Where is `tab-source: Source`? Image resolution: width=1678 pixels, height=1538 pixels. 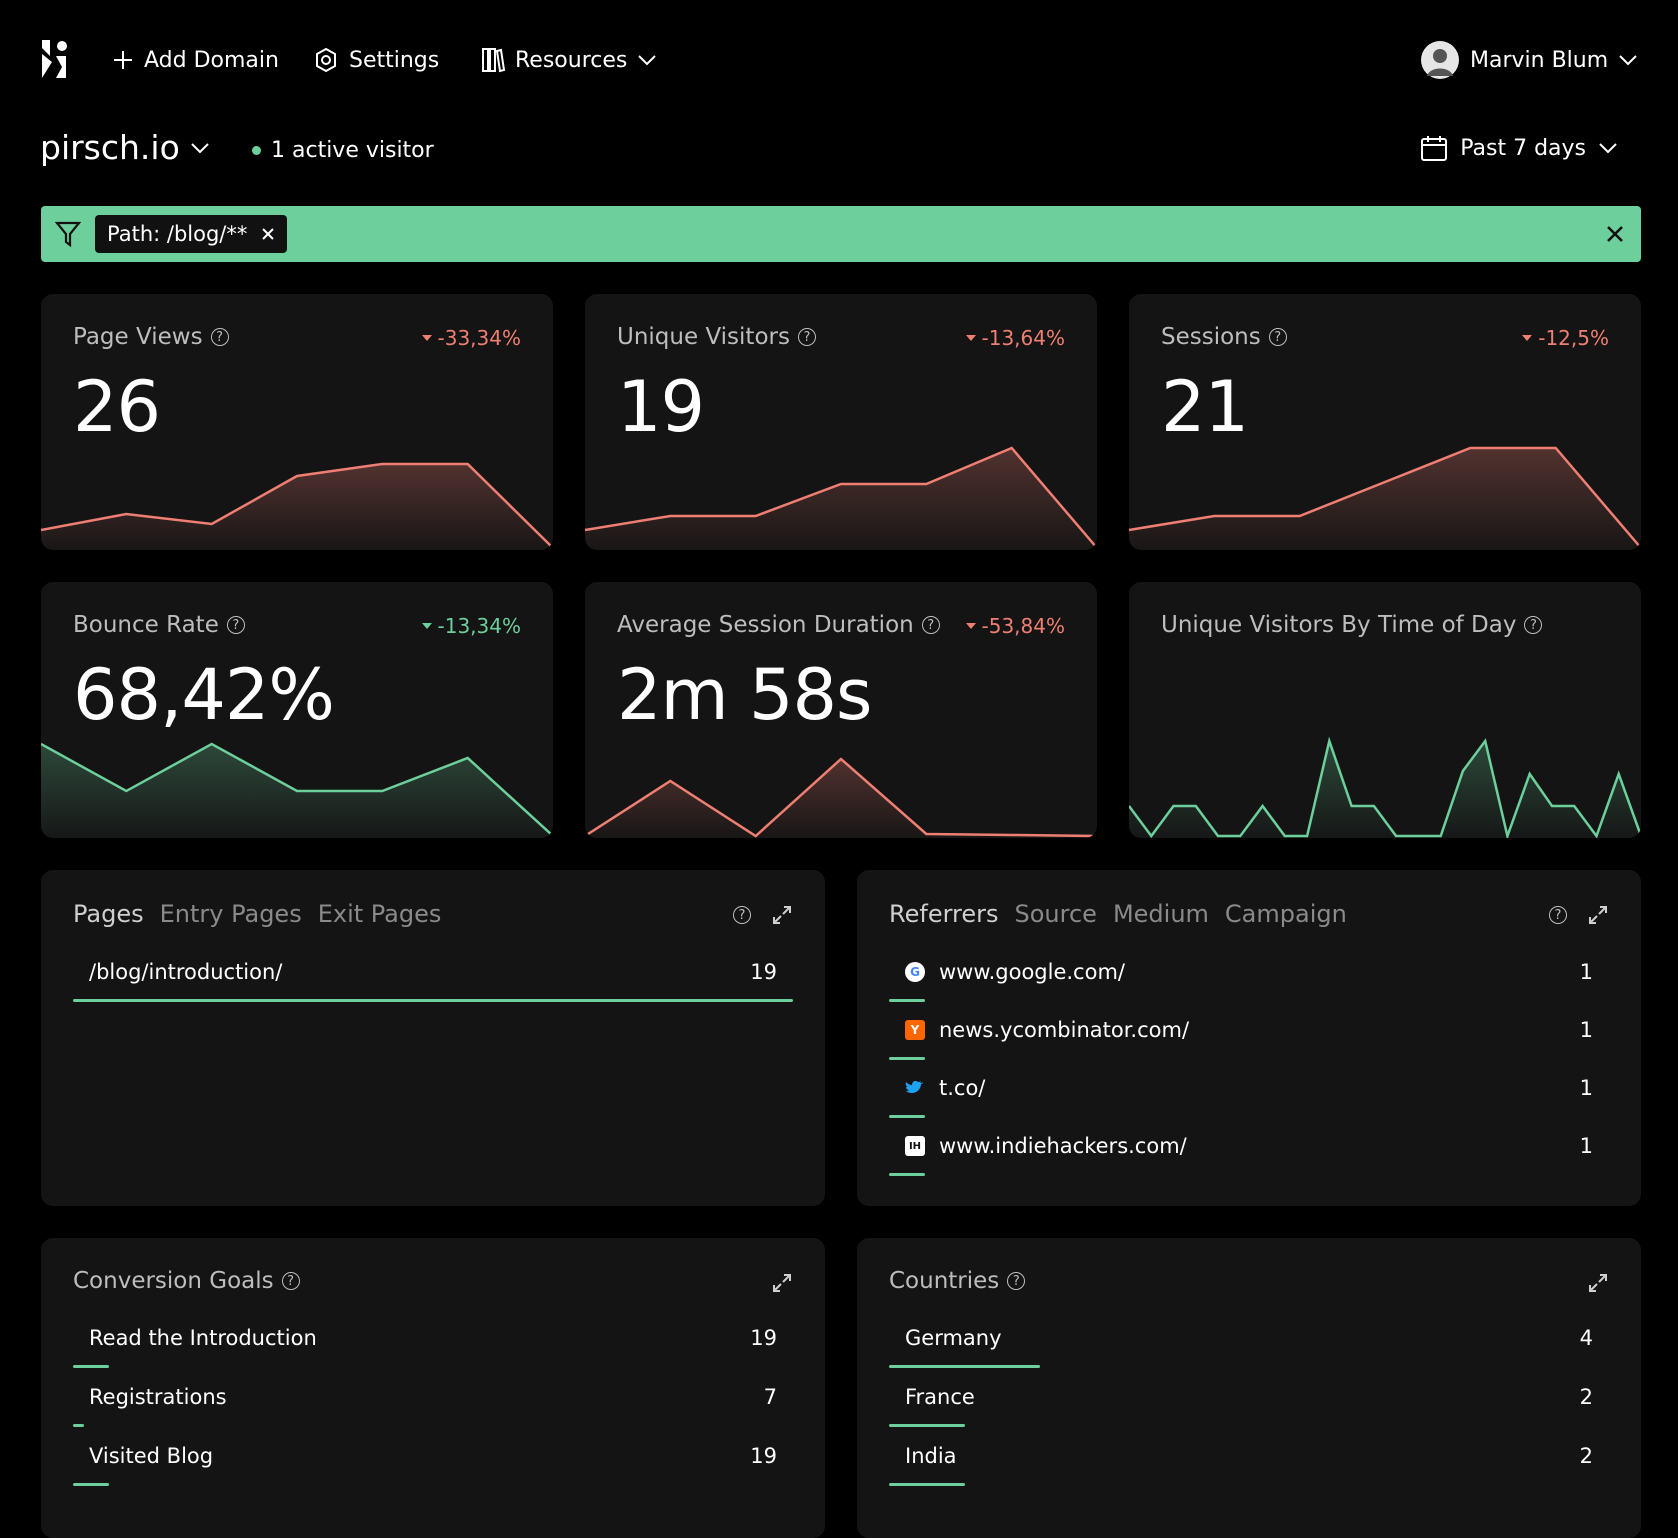
tab-source: Source is located at coordinates (1056, 914).